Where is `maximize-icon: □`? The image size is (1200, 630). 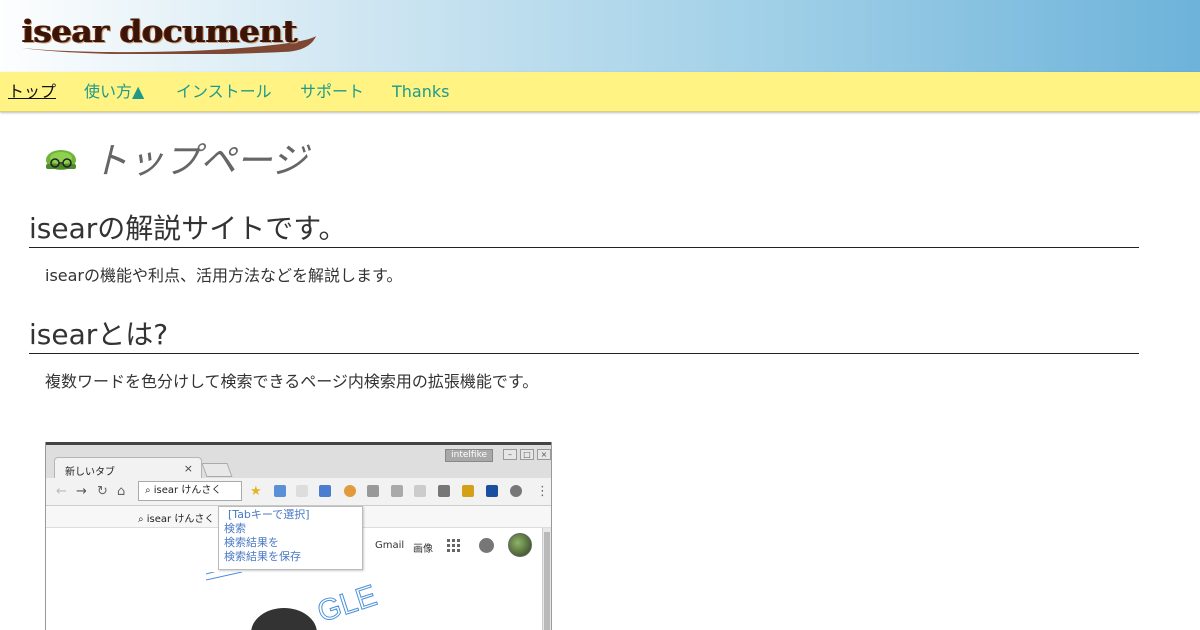
maximize-icon: □ is located at coordinates (527, 454).